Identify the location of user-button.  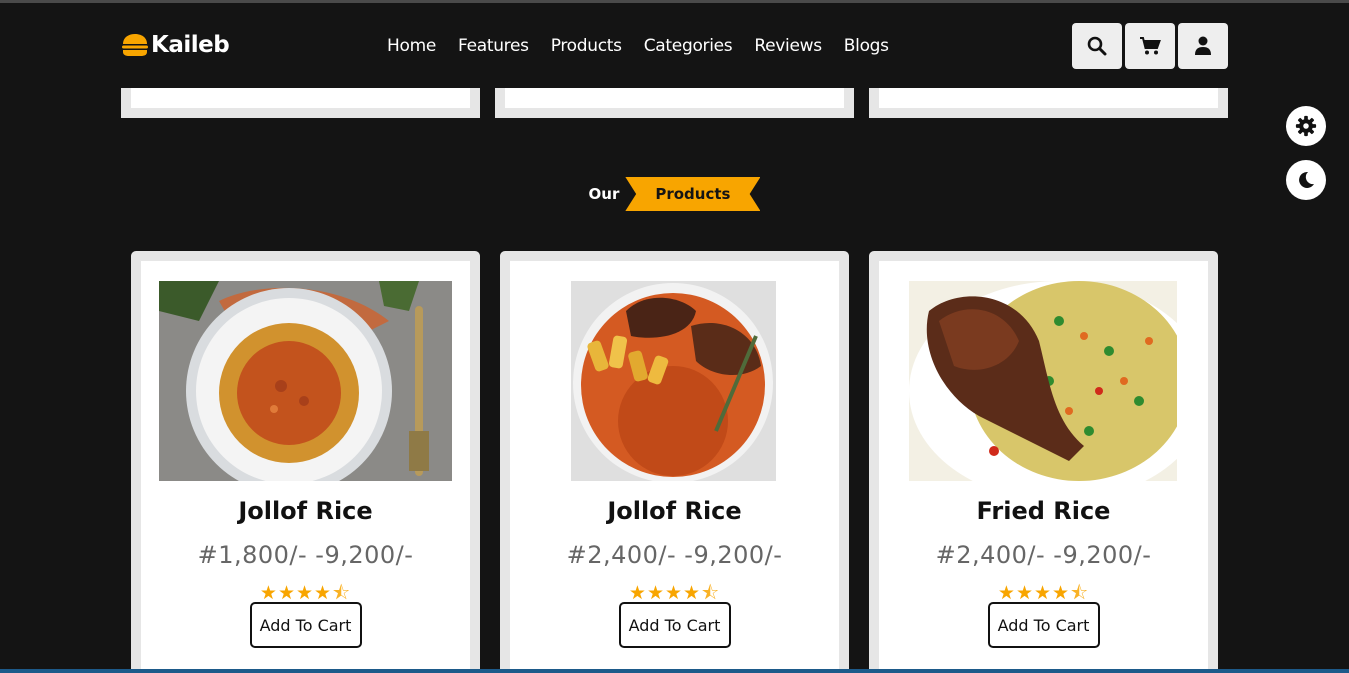
(1203, 46).